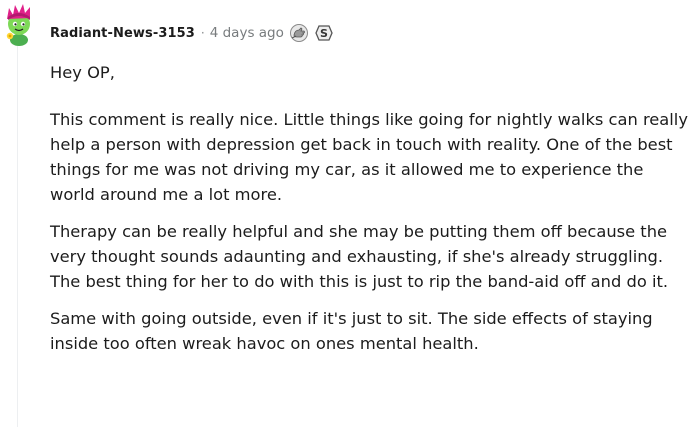 Image resolution: width=700 pixels, height=427 pixels. Describe the element at coordinates (82, 72) in the screenshot. I see `comment-paragraph: Hey OP,` at that location.